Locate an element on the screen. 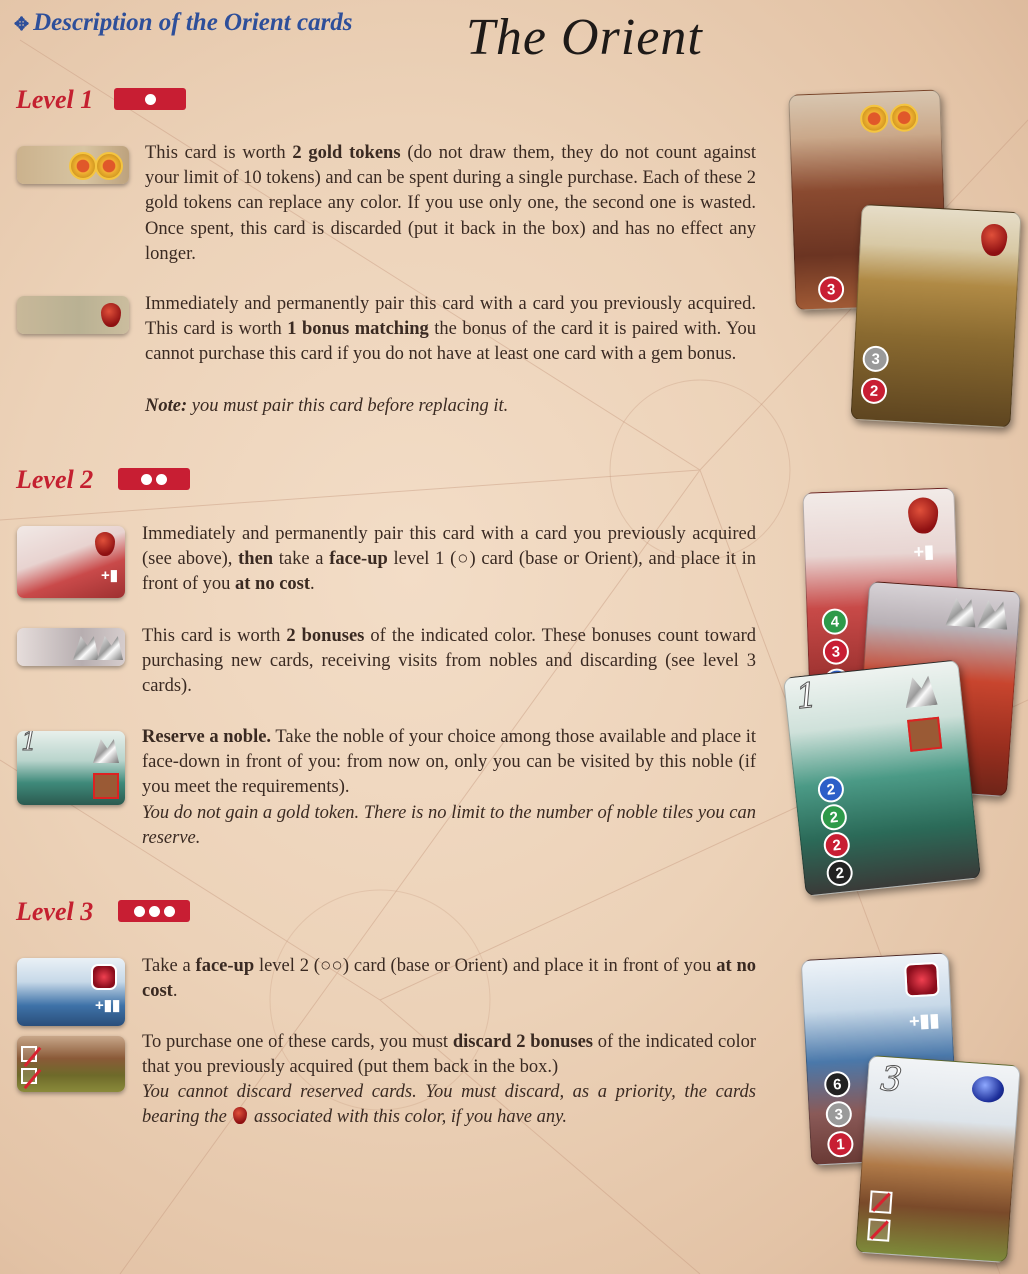 This screenshot has width=1028, height=1274. text-run: 2 bonuses is located at coordinates (325, 636).